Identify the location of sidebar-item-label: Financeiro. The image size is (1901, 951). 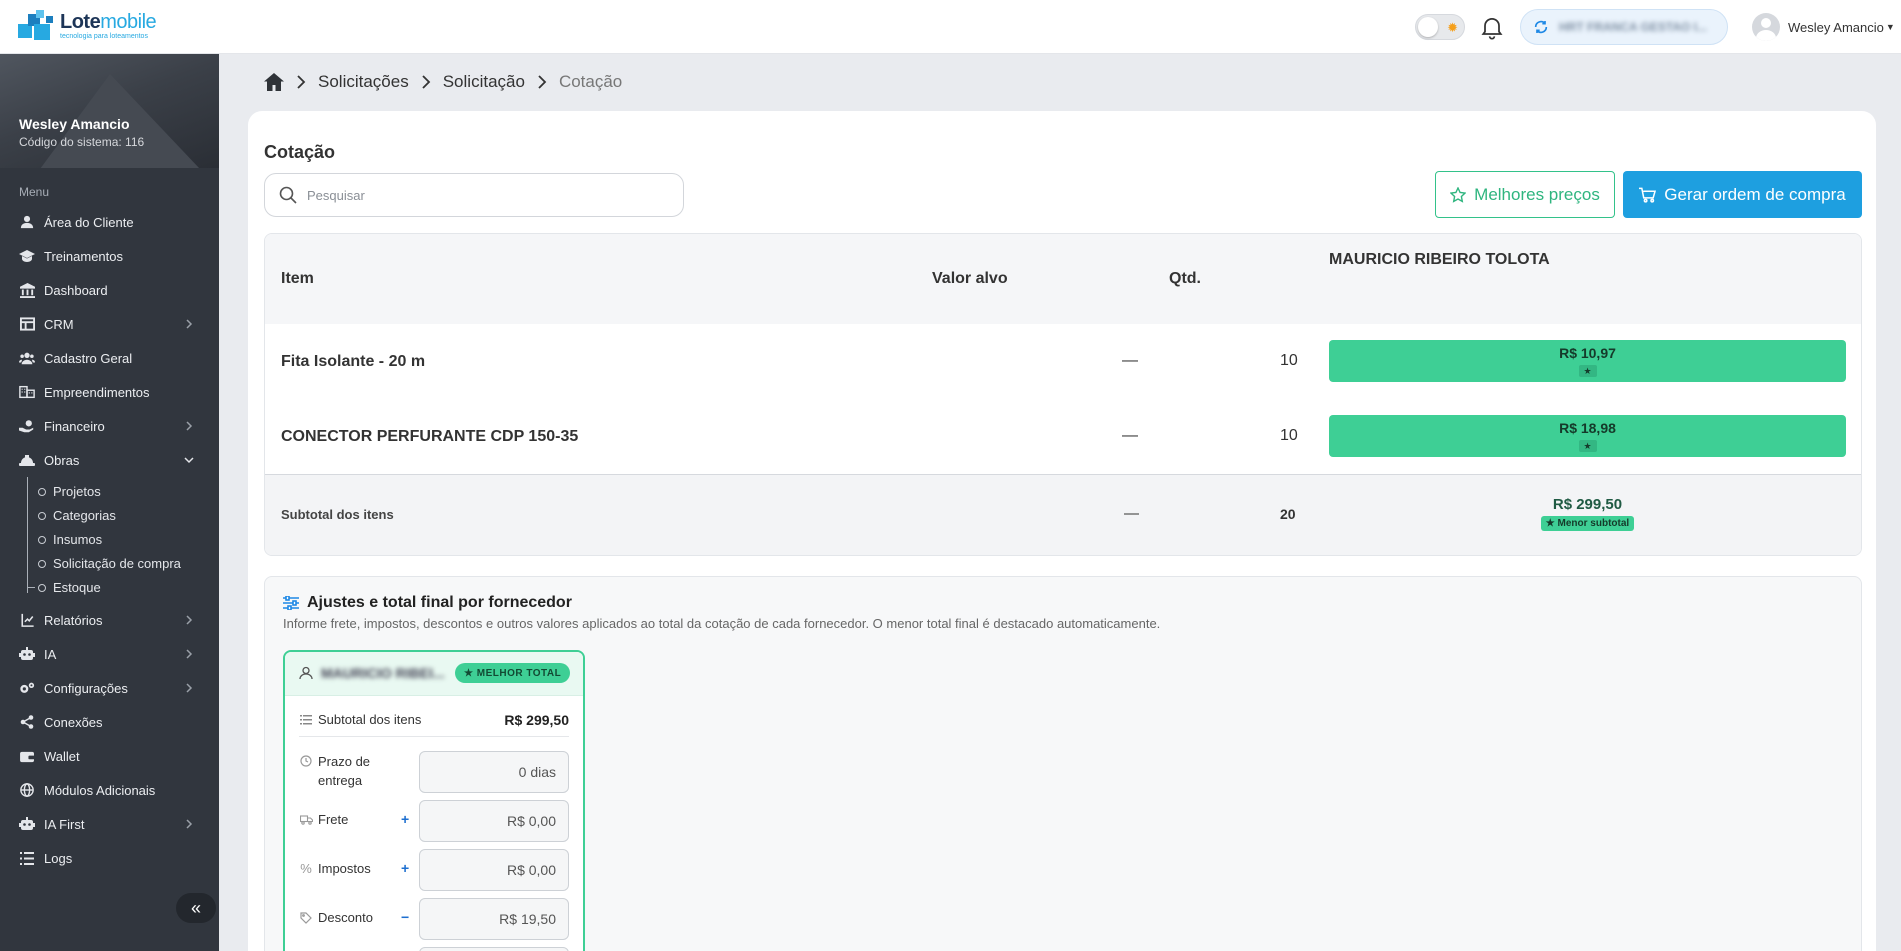
(74, 426).